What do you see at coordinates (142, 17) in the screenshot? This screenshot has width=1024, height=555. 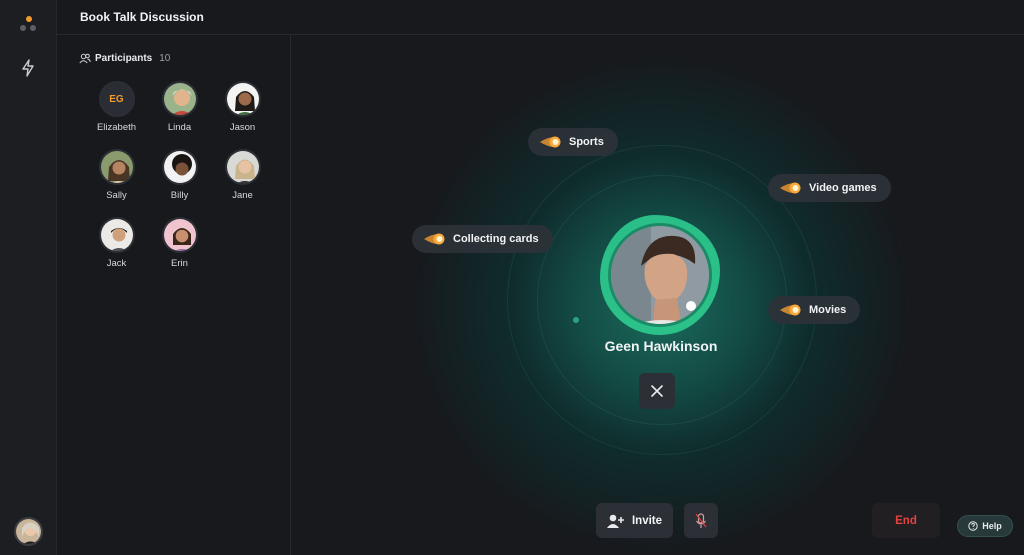 I see `page-title: Book Talk Discussion` at bounding box center [142, 17].